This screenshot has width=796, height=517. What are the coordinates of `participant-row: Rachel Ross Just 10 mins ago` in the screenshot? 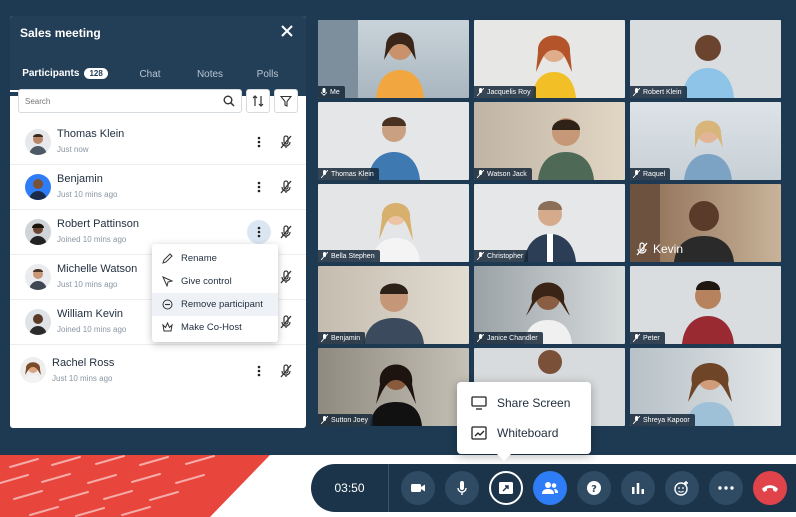 It's located at (158, 371).